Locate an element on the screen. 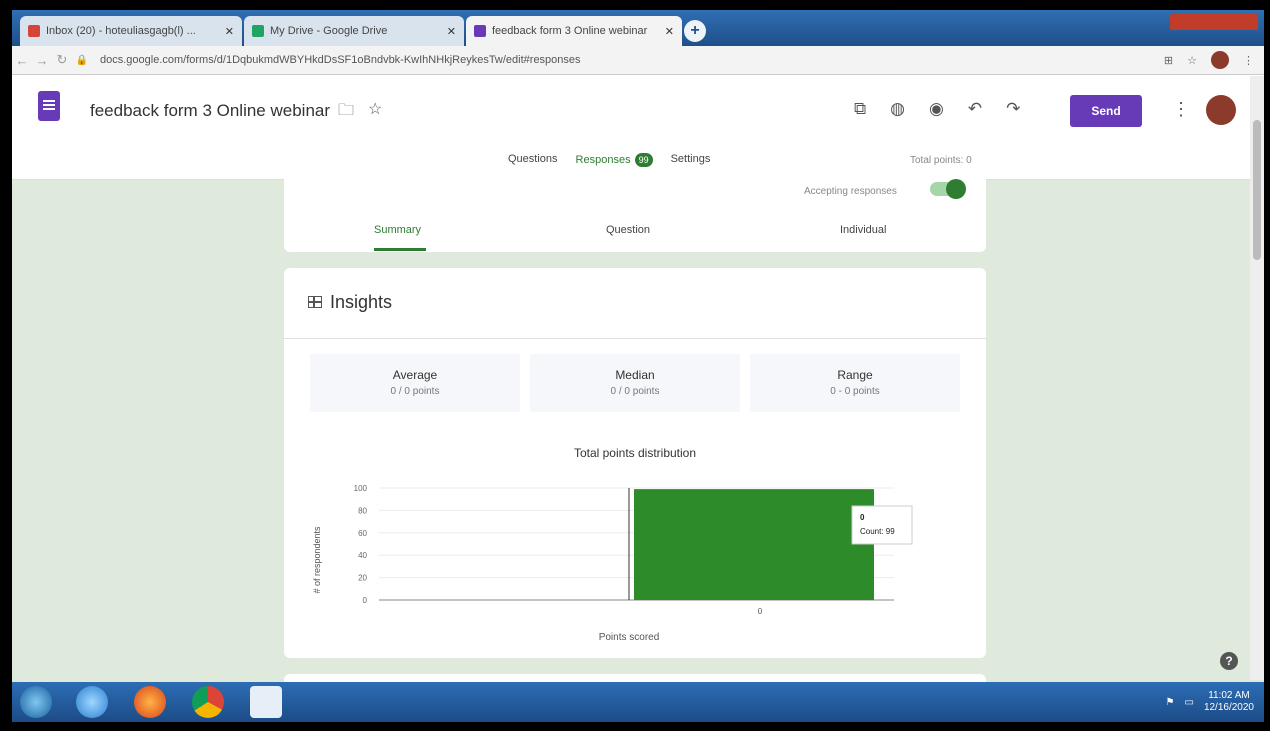 This screenshot has width=1270, height=731. y-tick-label: 60 is located at coordinates (362, 533).